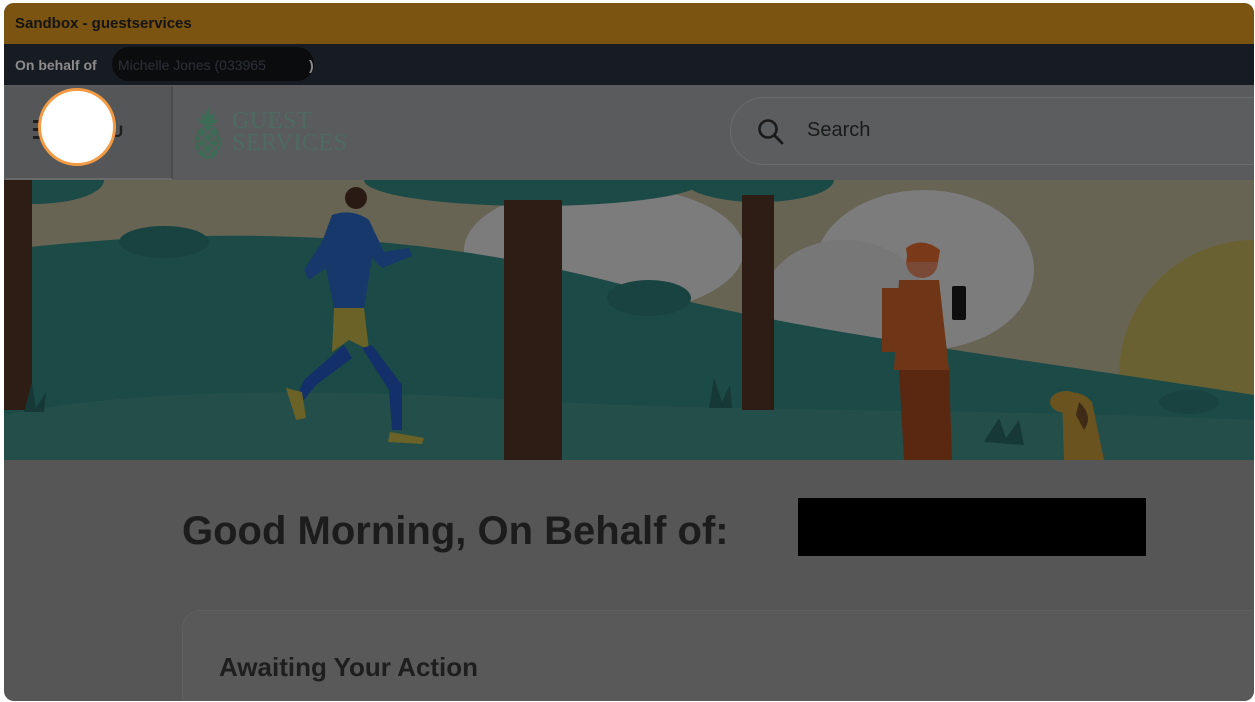 The width and height of the screenshot is (1255, 702). Describe the element at coordinates (77, 127) in the screenshot. I see `focus-highlight` at that location.